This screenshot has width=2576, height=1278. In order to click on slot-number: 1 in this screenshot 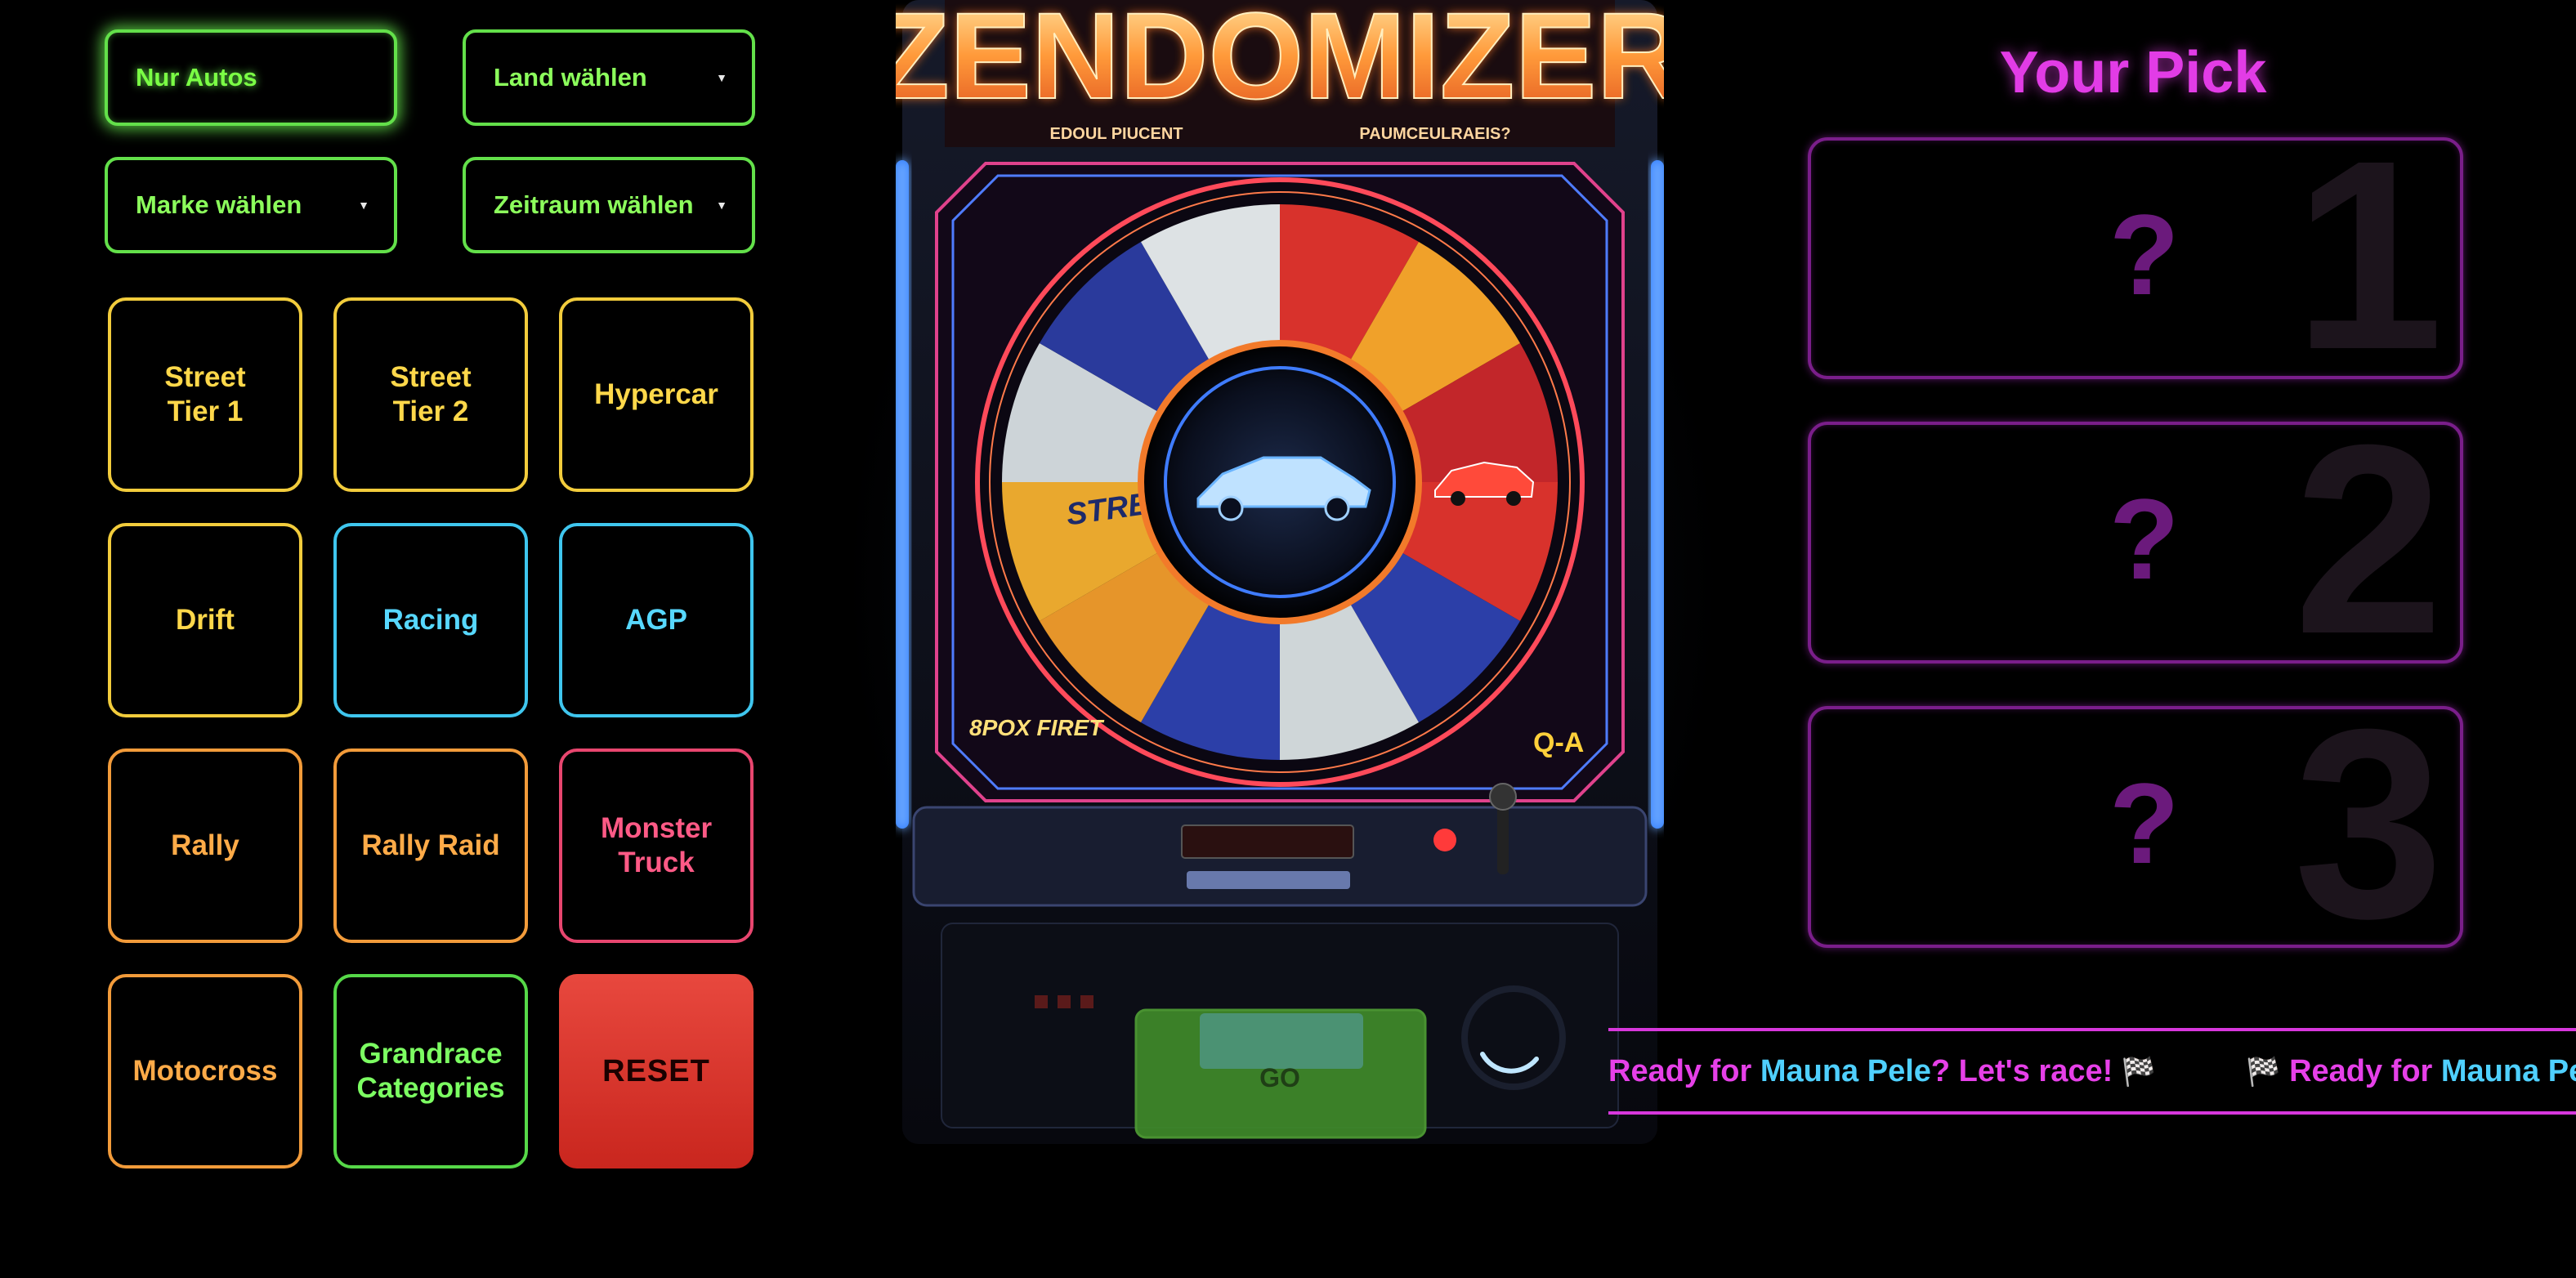, I will do `click(2368, 258)`.